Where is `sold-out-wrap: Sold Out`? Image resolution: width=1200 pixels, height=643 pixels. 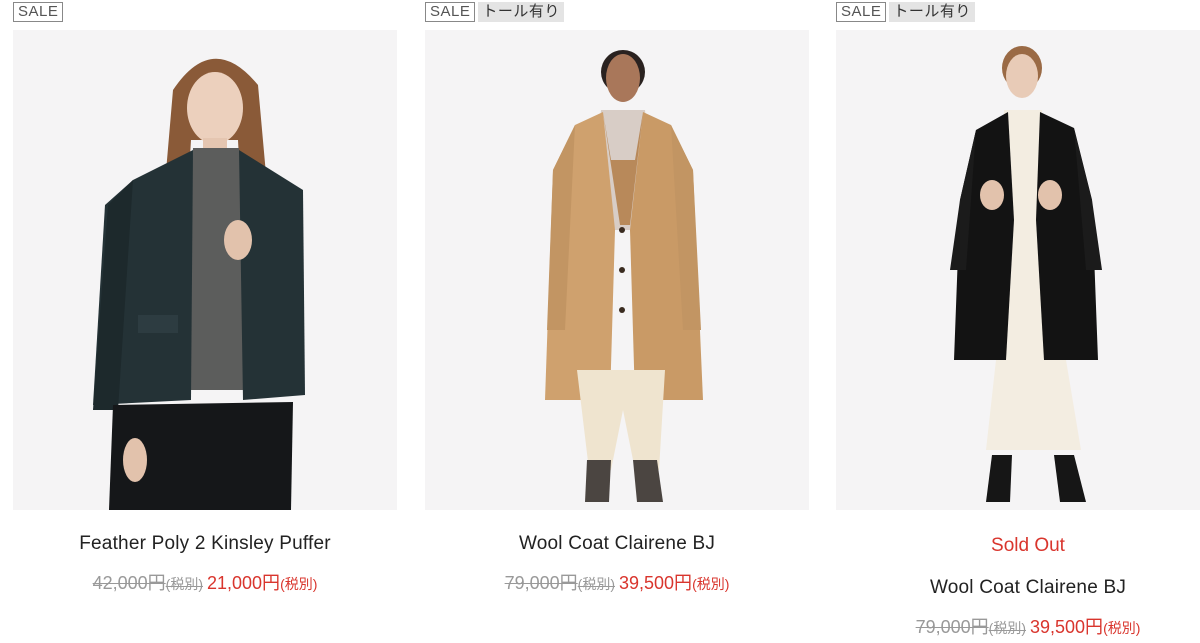 sold-out-wrap: Sold Out is located at coordinates (1018, 546).